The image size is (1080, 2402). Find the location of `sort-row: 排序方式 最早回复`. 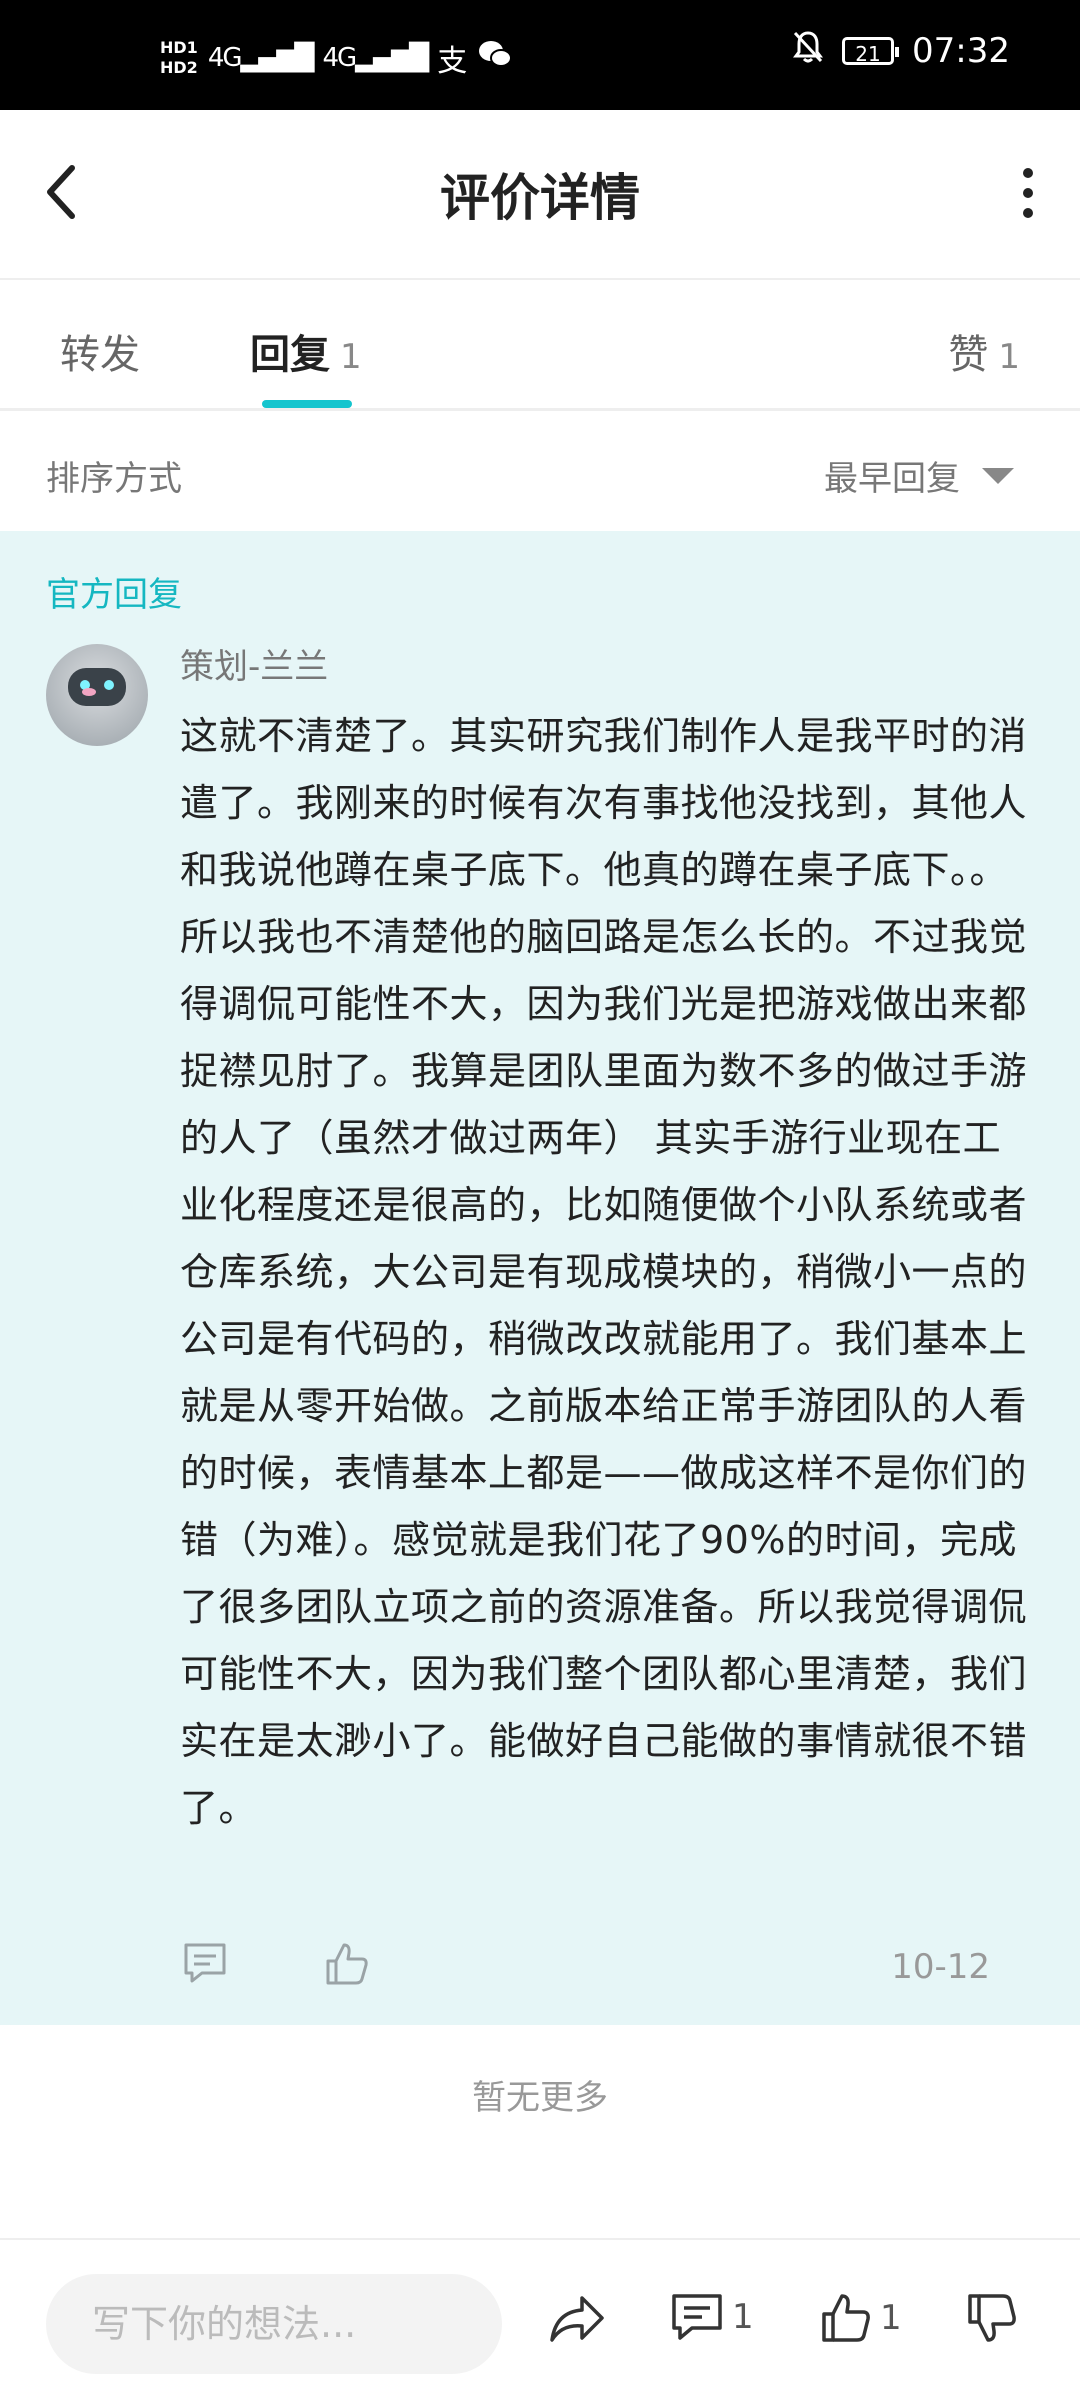

sort-row: 排序方式 最早回复 is located at coordinates (540, 471).